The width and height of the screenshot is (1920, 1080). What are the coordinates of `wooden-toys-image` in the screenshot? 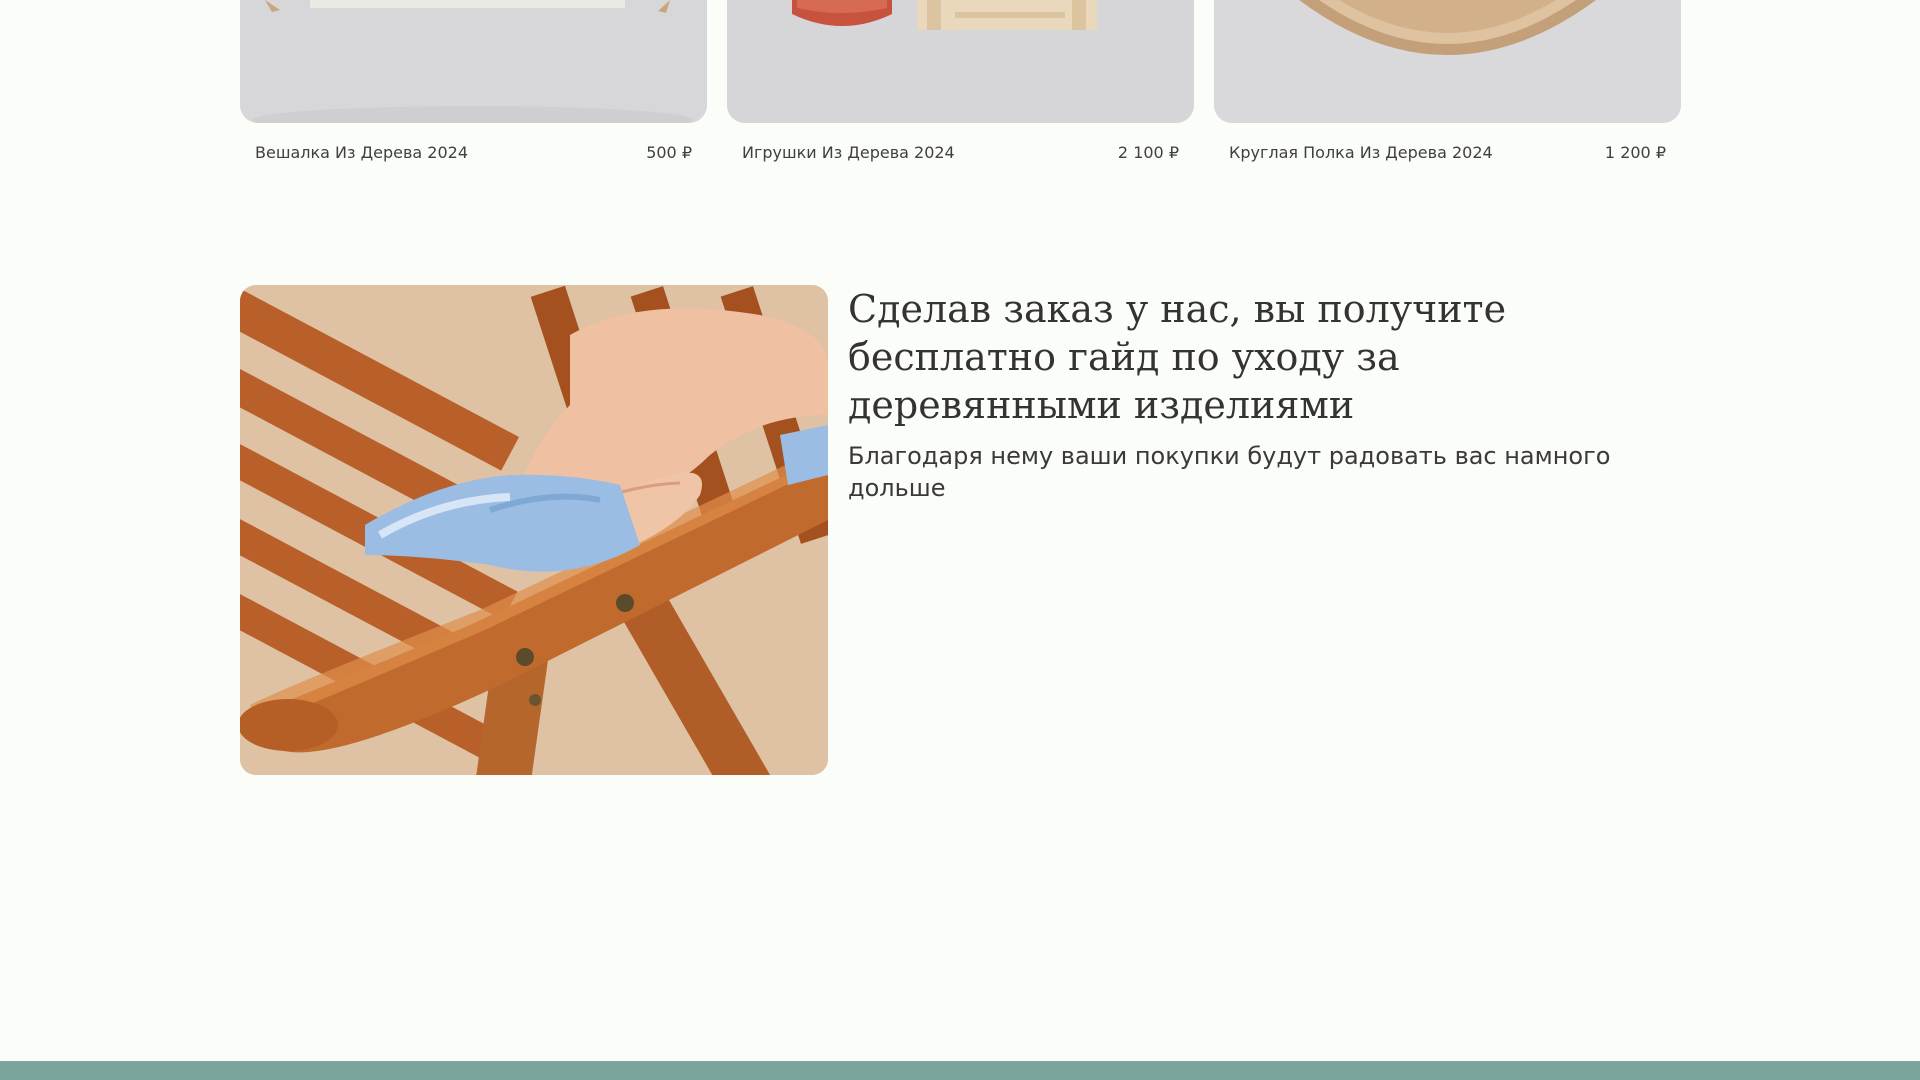 It's located at (960, 61).